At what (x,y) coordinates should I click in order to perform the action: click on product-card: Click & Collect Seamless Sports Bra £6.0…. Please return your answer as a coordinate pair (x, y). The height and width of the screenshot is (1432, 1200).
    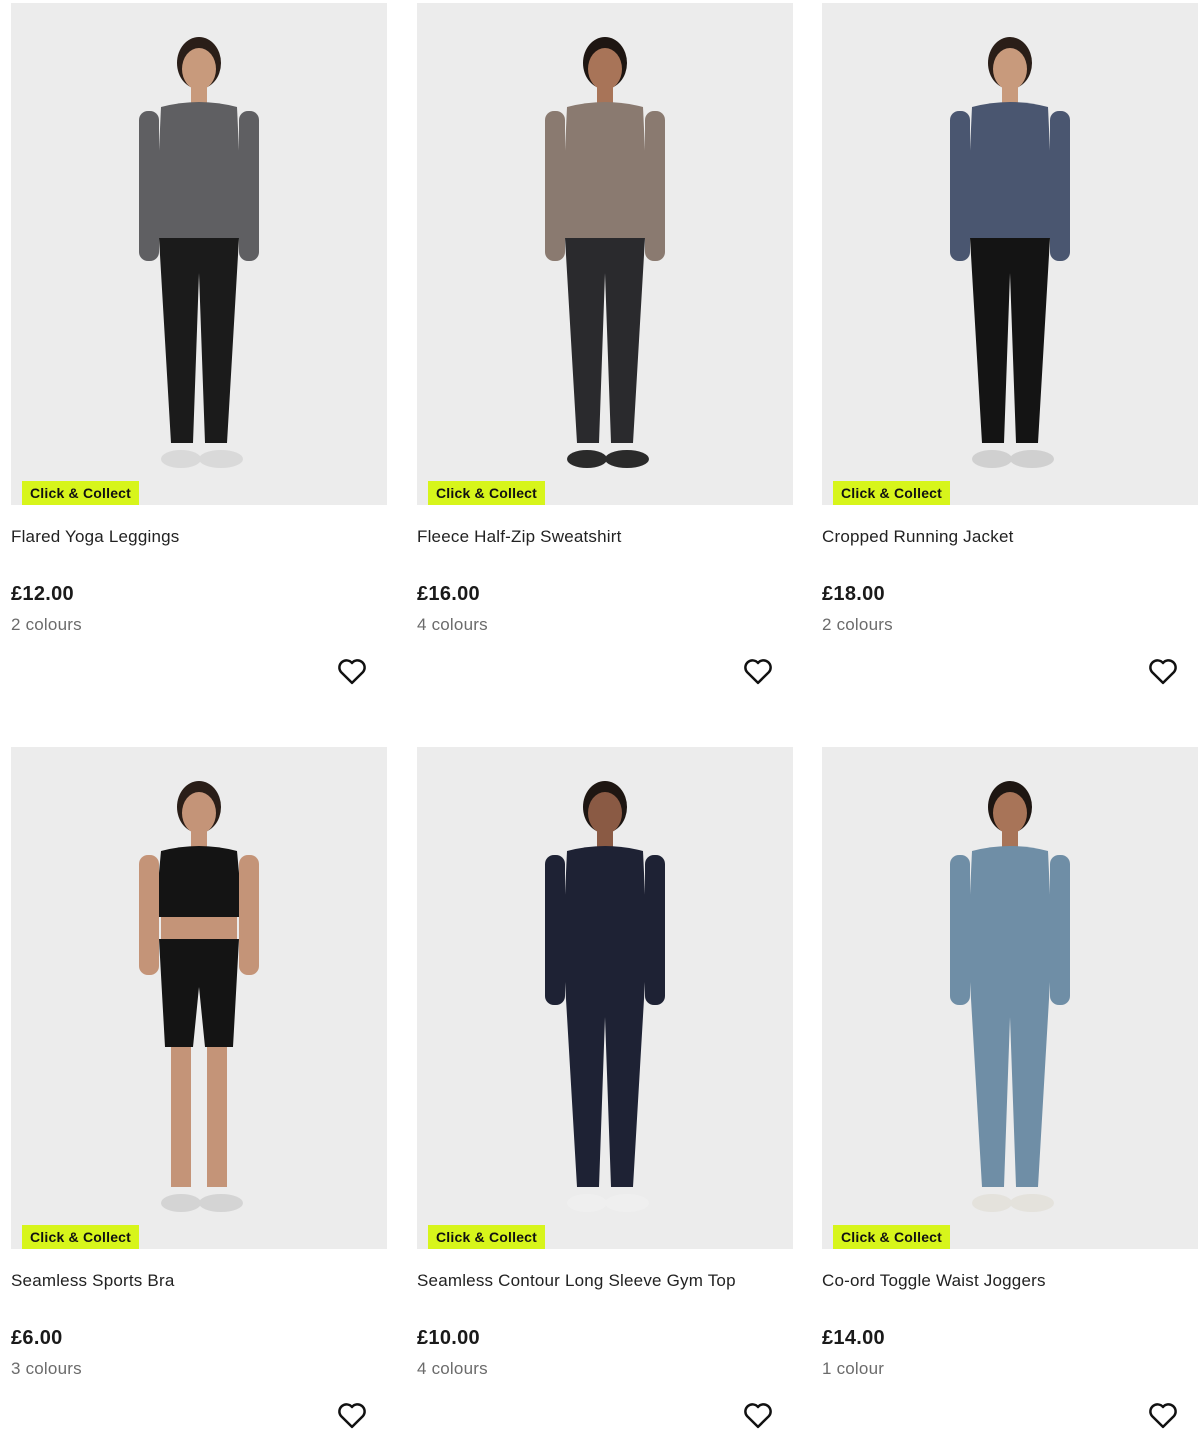
    Looking at the image, I should click on (199, 1088).